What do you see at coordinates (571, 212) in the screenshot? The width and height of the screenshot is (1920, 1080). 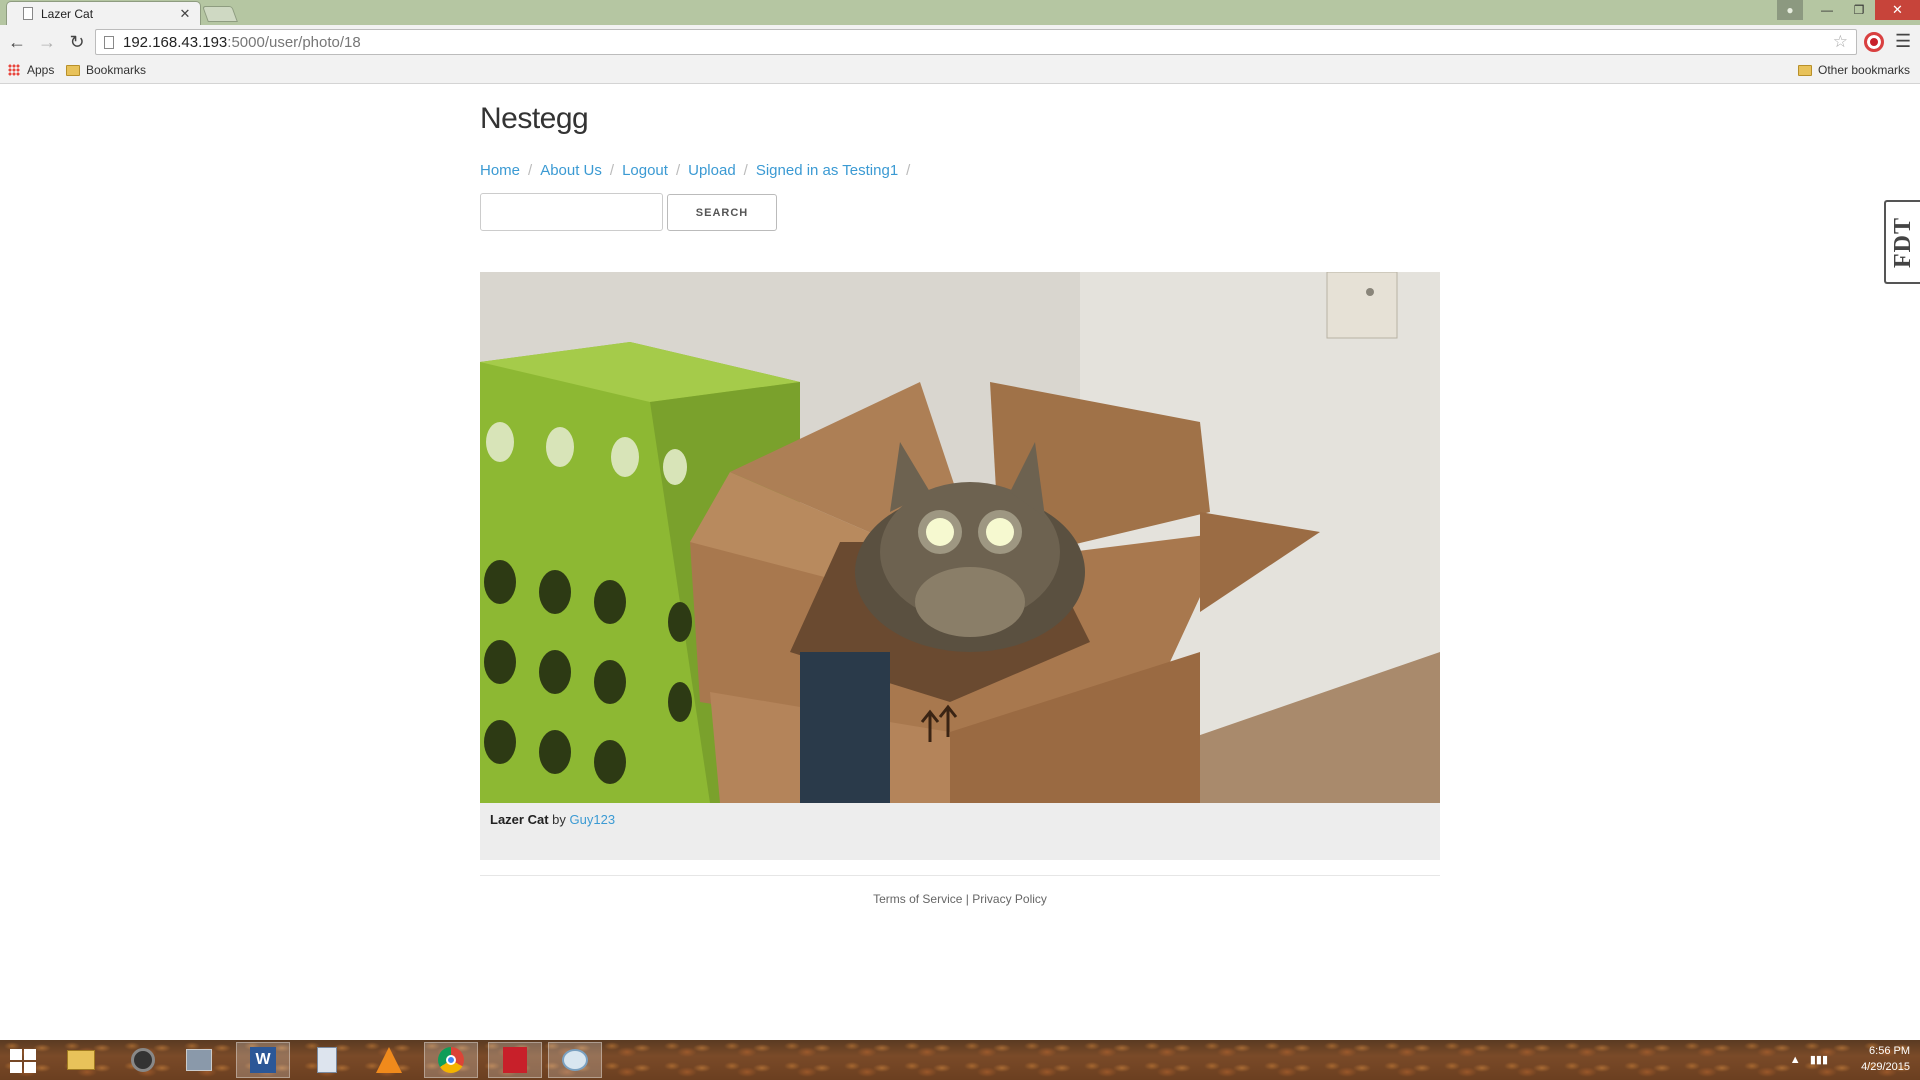 I see `search-input` at bounding box center [571, 212].